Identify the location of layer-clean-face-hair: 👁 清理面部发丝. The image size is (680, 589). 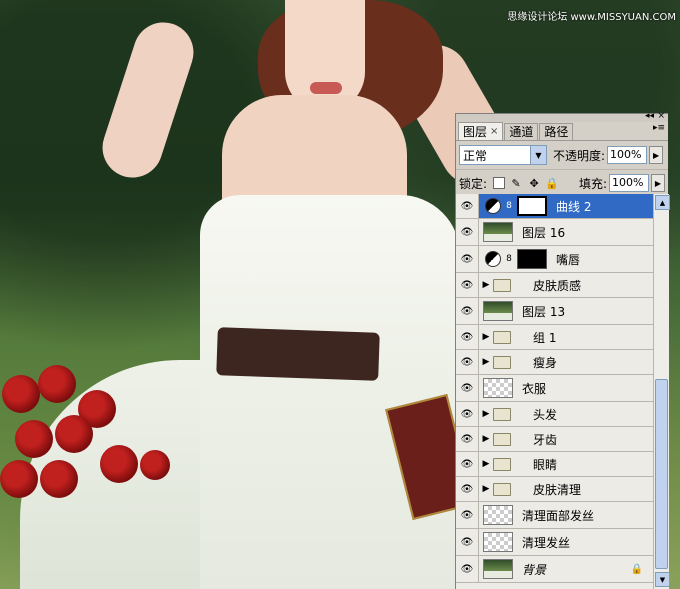
(554, 515).